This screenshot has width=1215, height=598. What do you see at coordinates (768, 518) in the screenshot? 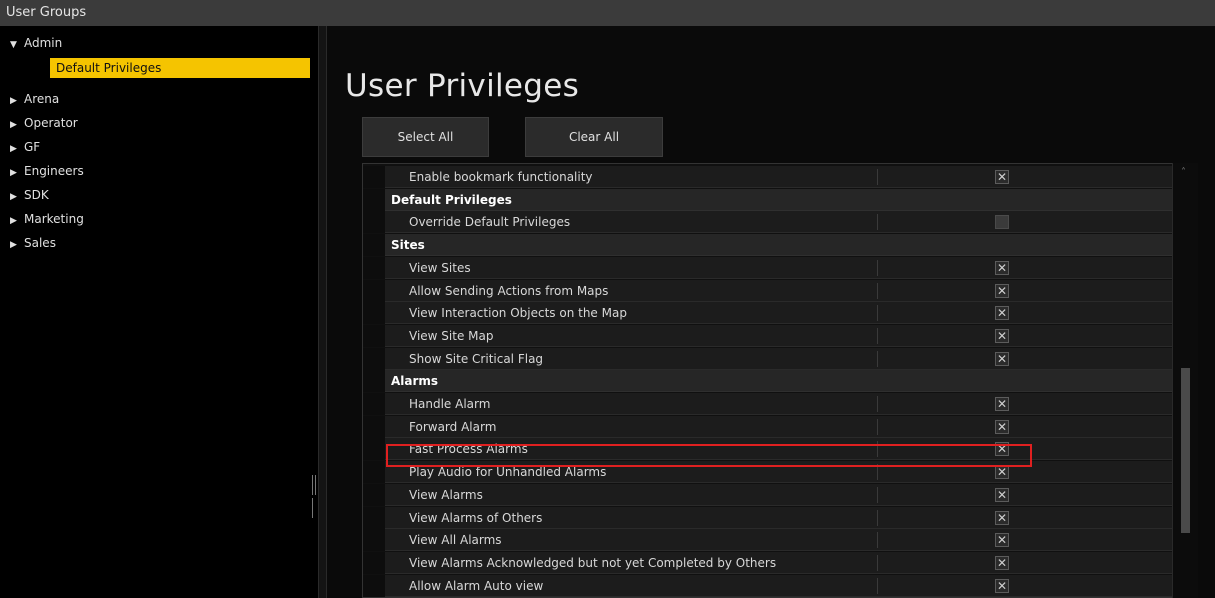
I see `privilege-row: View Alarms of Others ✕` at bounding box center [768, 518].